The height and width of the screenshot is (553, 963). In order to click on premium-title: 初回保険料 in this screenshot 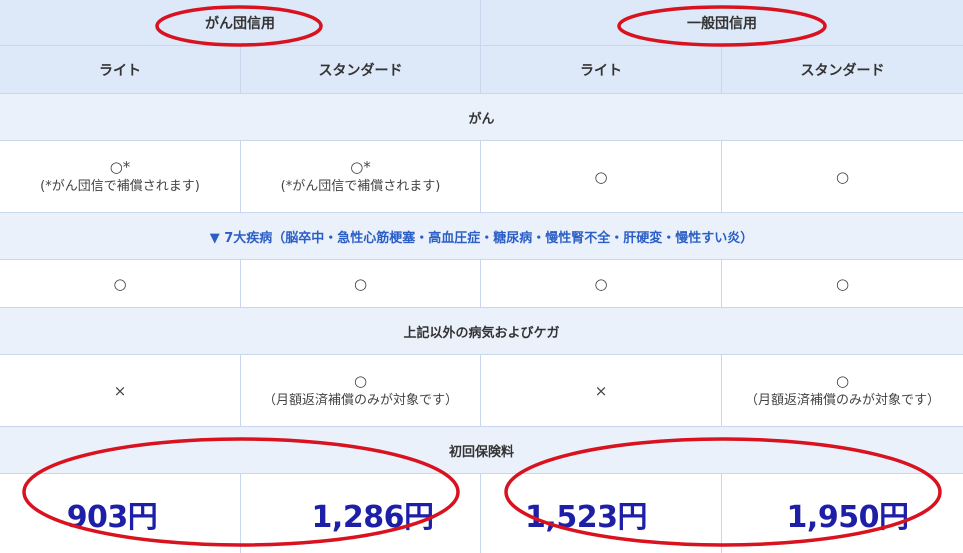, I will do `click(481, 452)`.